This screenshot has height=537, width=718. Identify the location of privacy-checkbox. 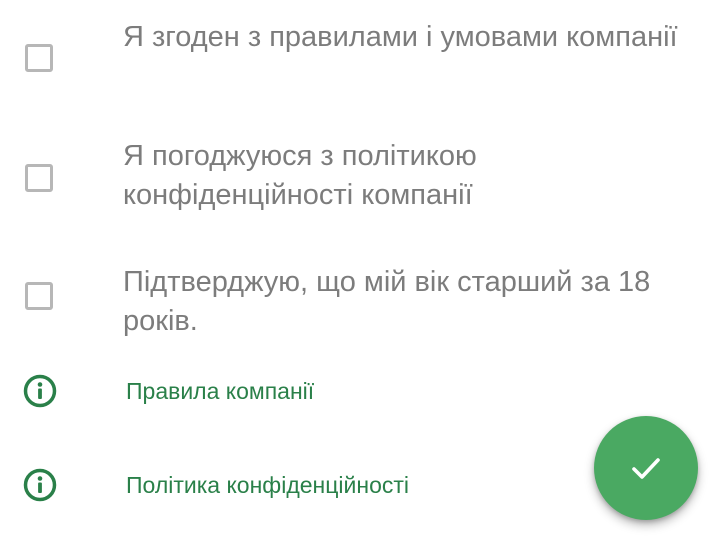
(39, 178).